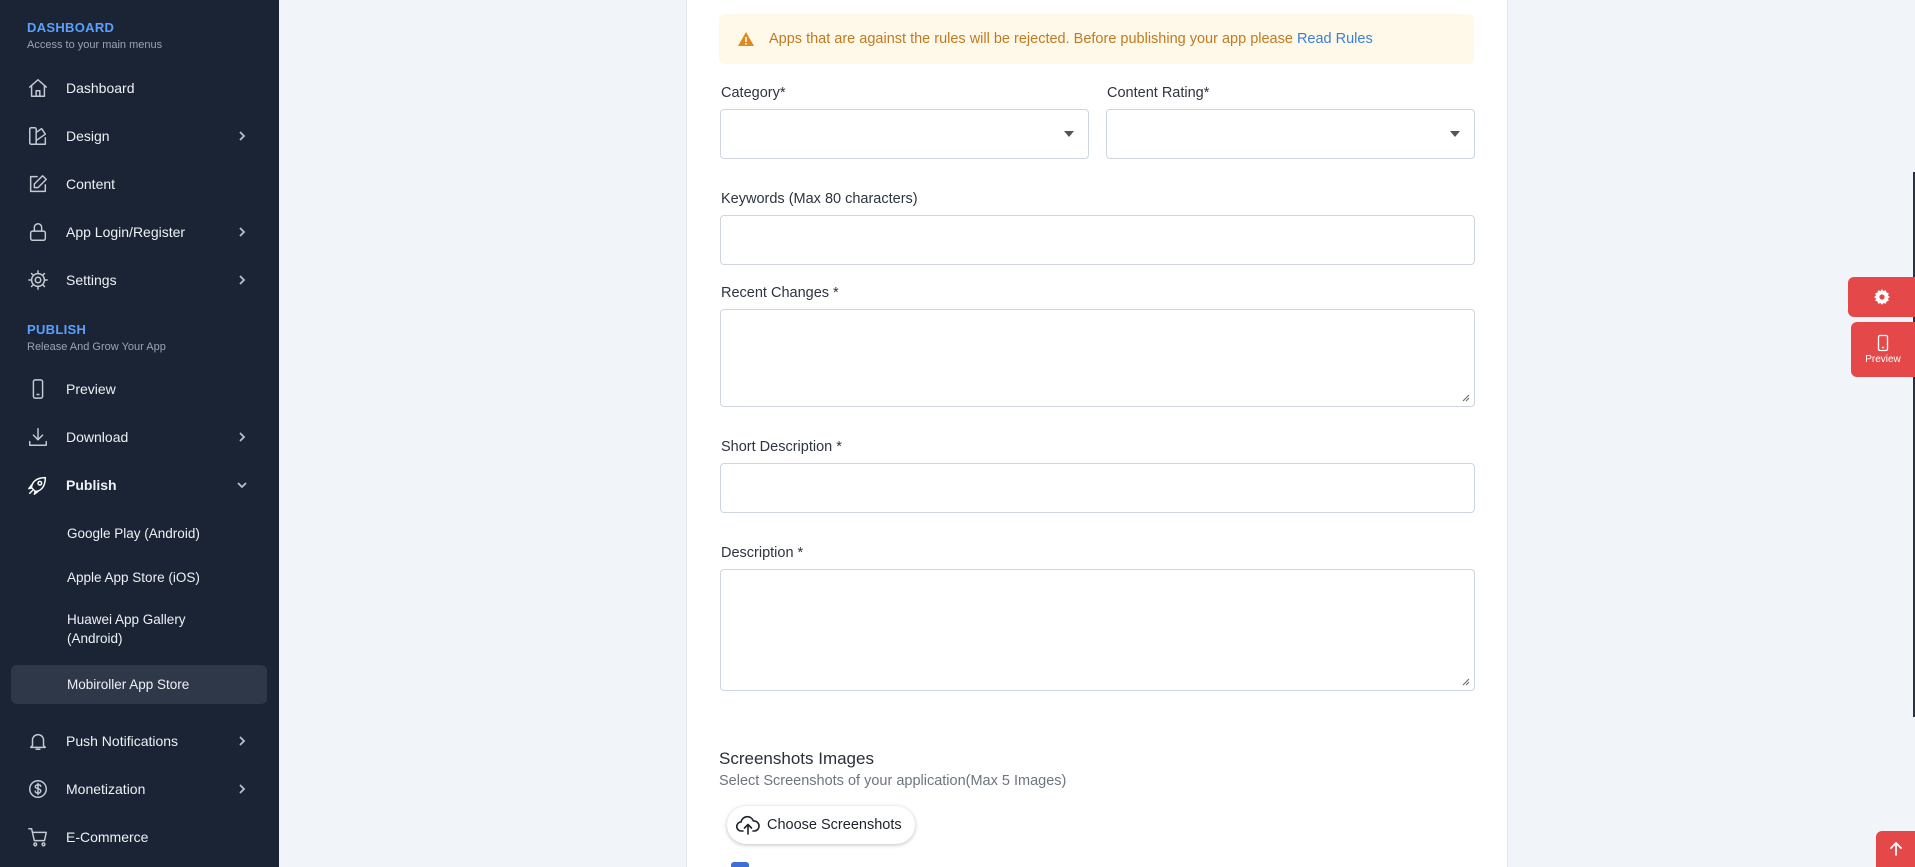  Describe the element at coordinates (94, 35) in the screenshot. I see `dashboard-section-header: DASHBOARD Access to your main menus` at that location.